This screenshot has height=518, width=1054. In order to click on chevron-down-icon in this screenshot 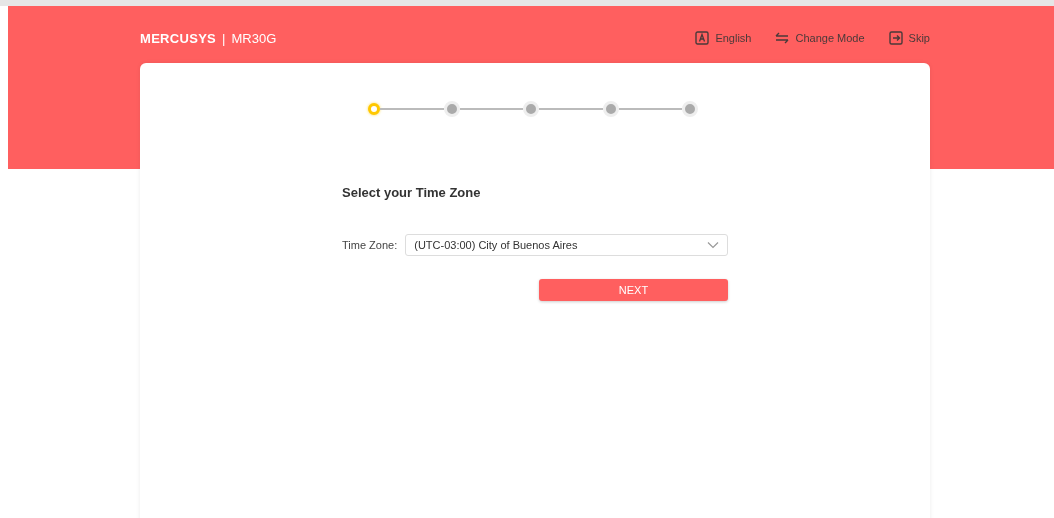, I will do `click(713, 245)`.